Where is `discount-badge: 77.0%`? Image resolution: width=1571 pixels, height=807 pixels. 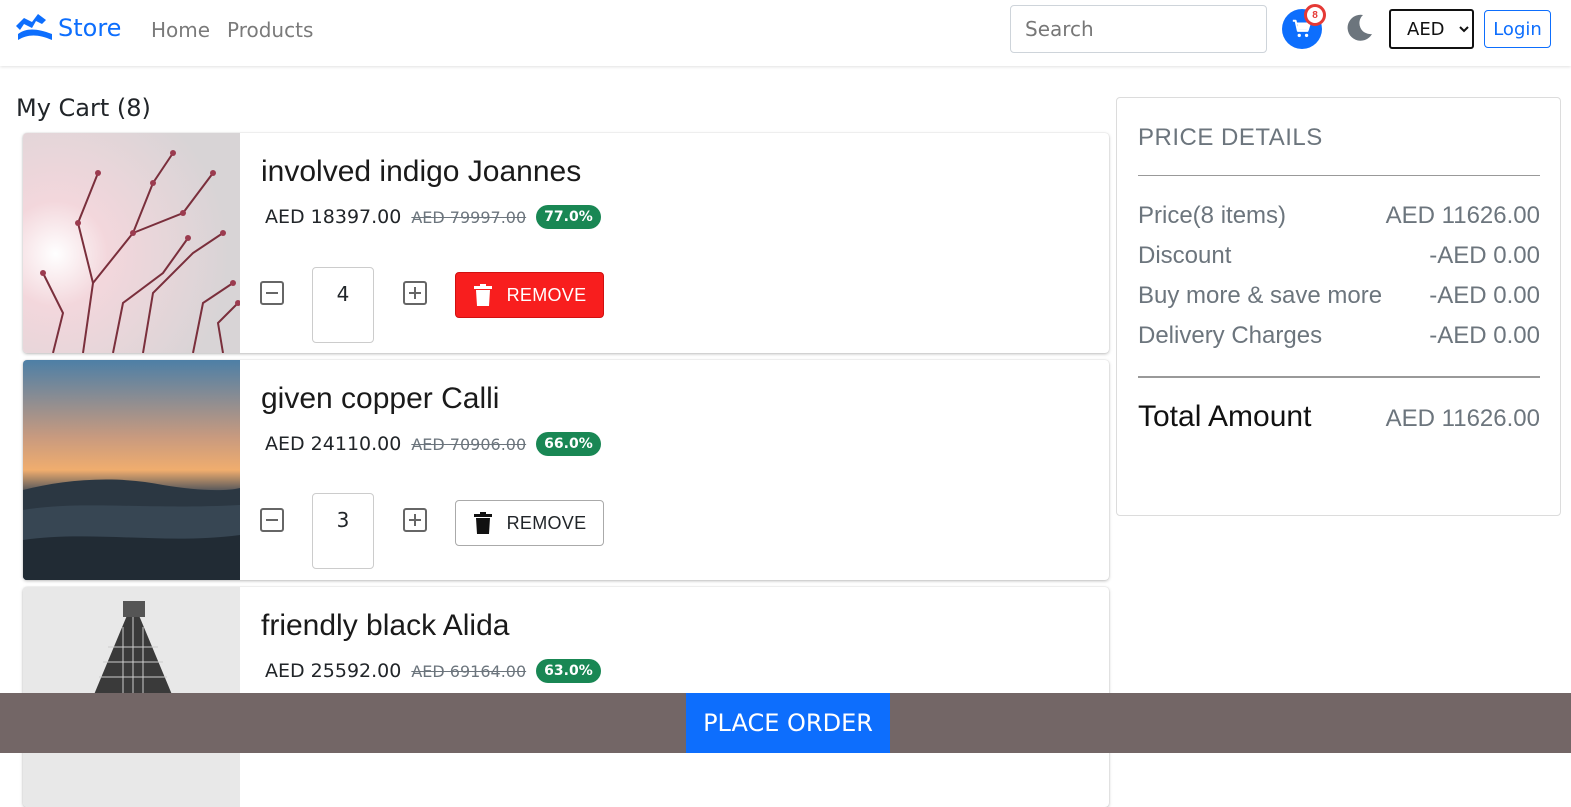 discount-badge: 77.0% is located at coordinates (568, 217).